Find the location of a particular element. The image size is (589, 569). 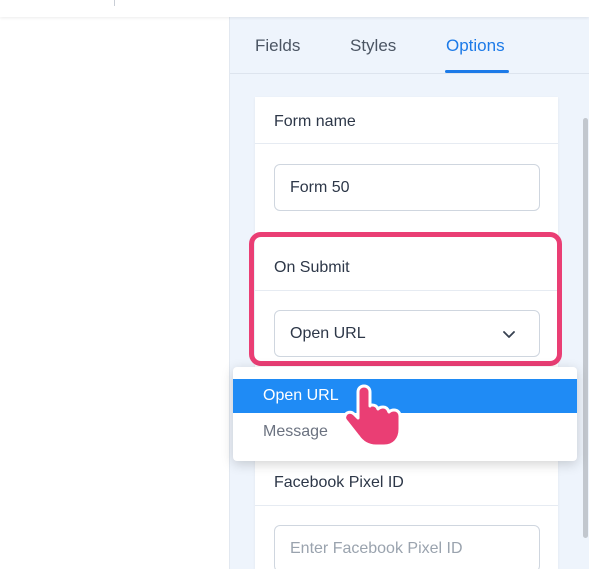

top-bar-divider is located at coordinates (114, 3).